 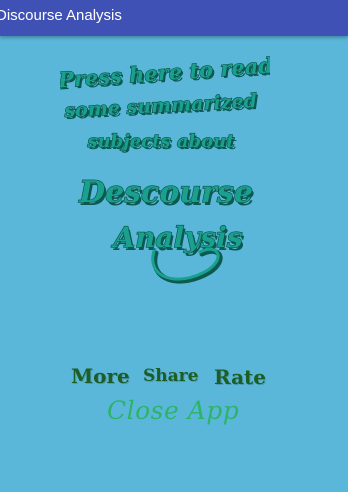 I want to click on app-title: Discourse Analysis, so click(x=61, y=15).